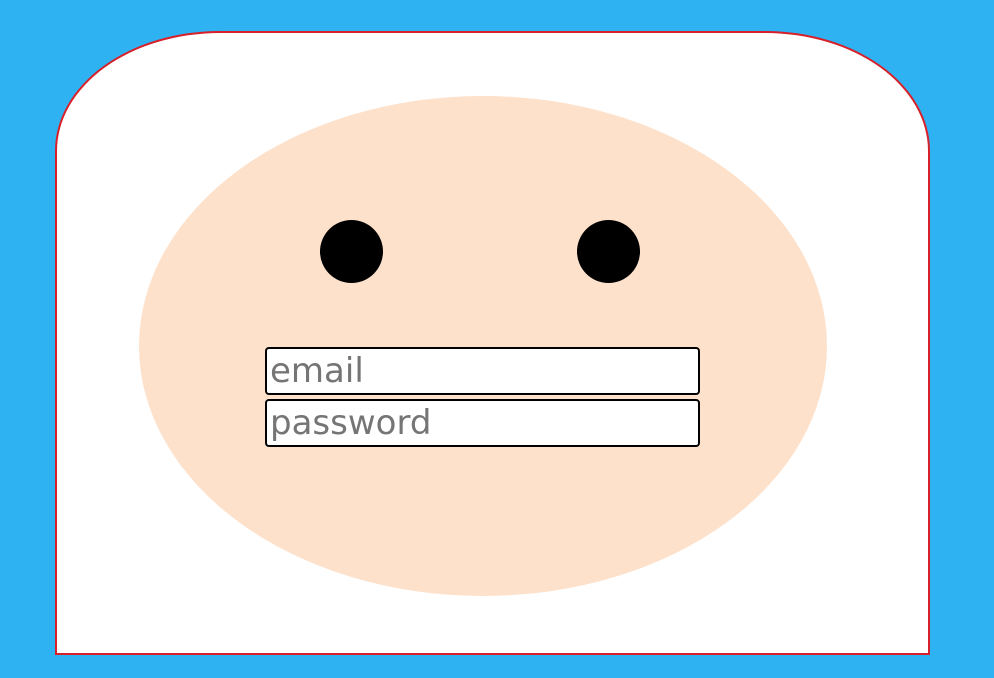 This screenshot has height=678, width=994. I want to click on left-eye-icon, so click(351, 251).